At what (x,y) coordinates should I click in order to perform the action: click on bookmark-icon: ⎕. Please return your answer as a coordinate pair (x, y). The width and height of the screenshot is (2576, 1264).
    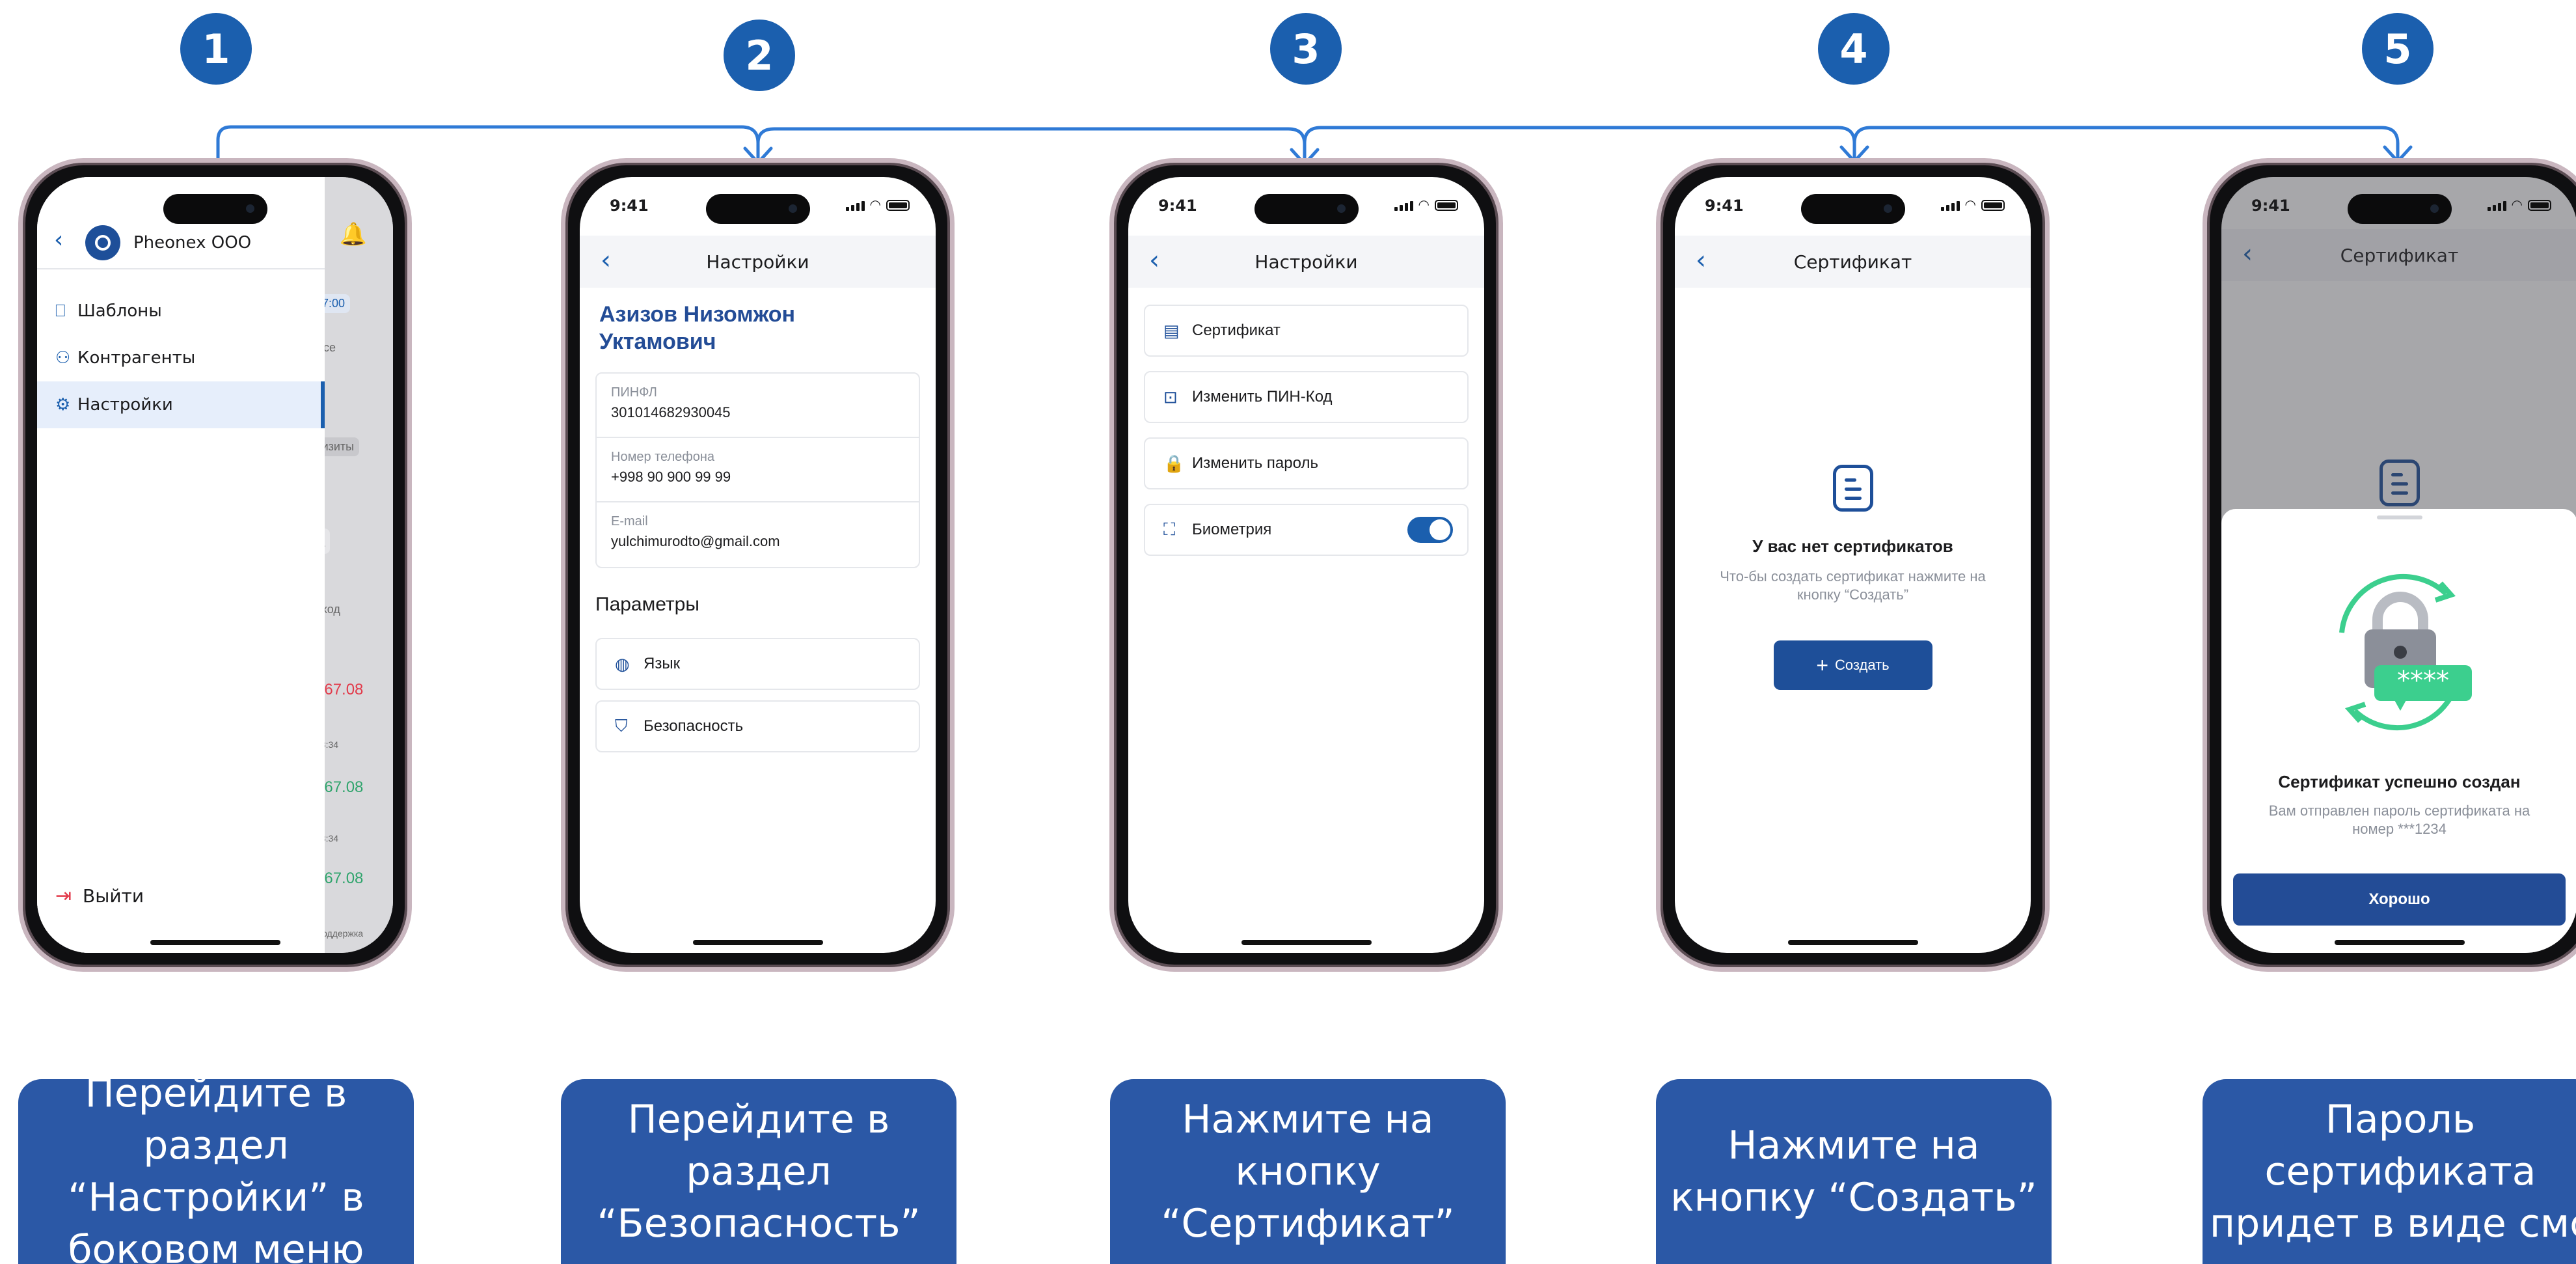
    Looking at the image, I should click on (61, 311).